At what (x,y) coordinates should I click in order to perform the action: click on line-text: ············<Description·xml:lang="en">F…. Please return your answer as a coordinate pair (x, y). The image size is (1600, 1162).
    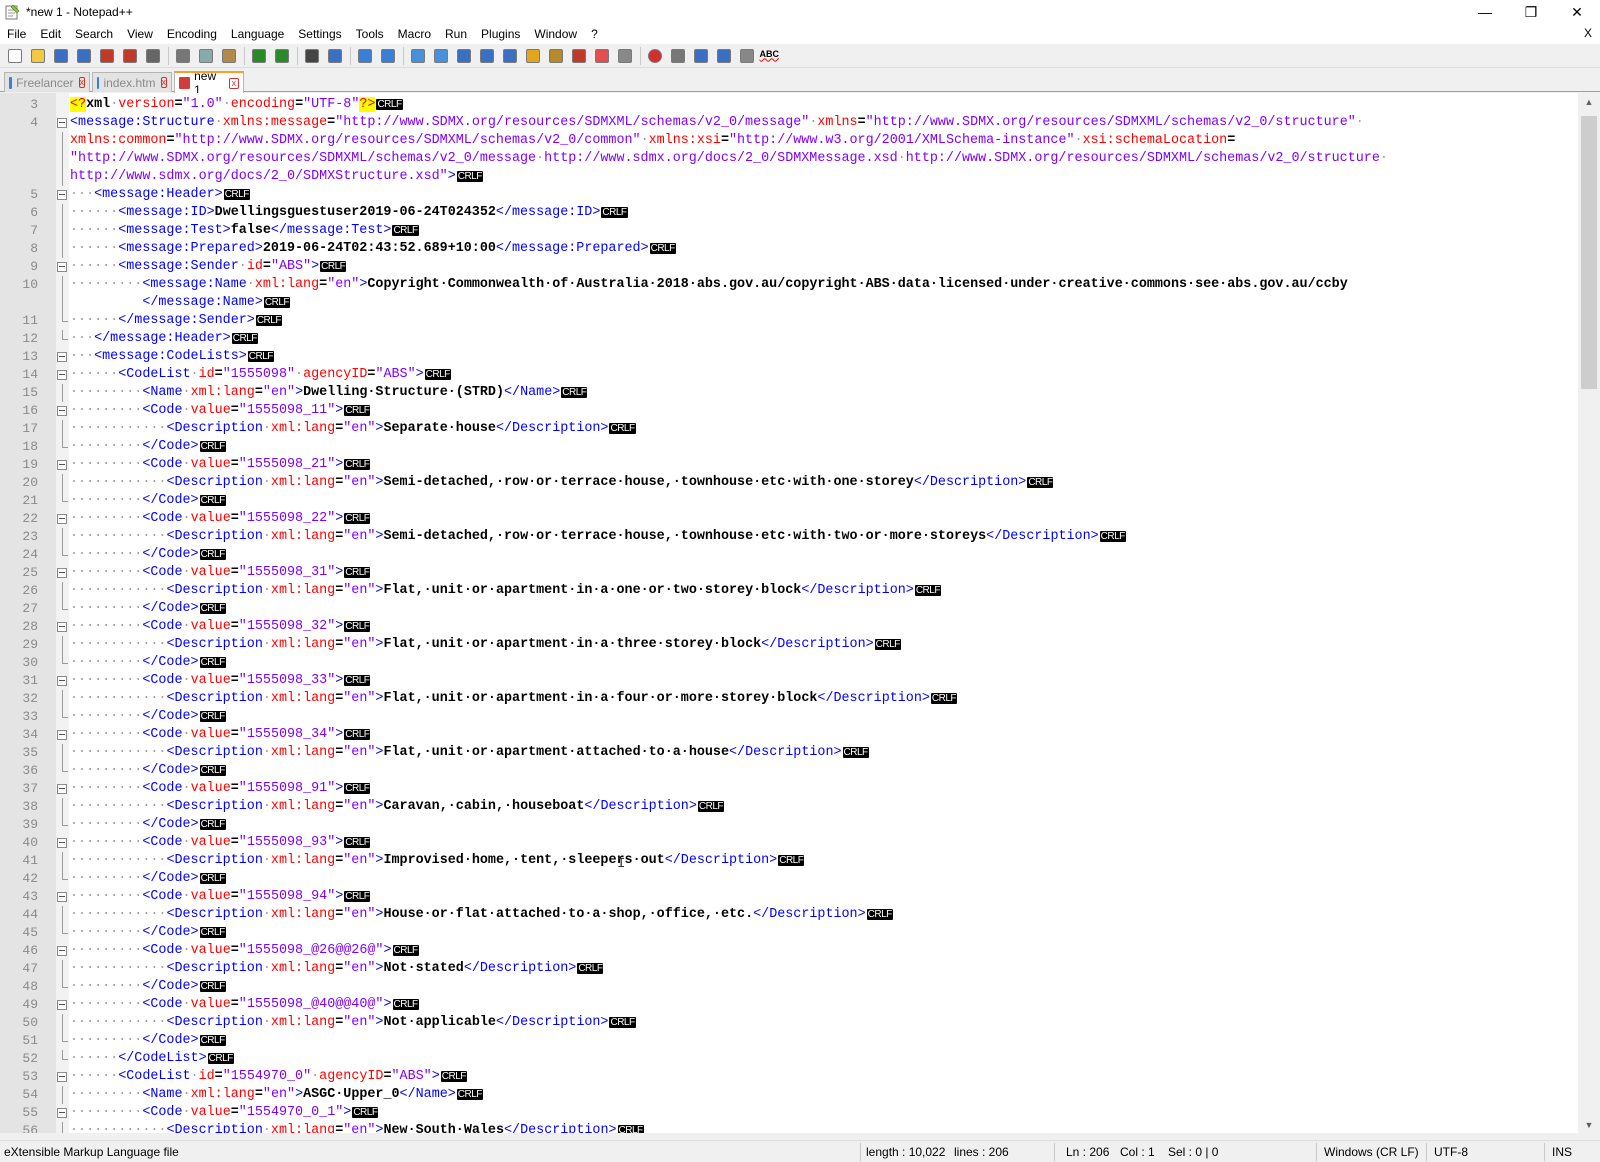
    Looking at the image, I should click on (469, 753).